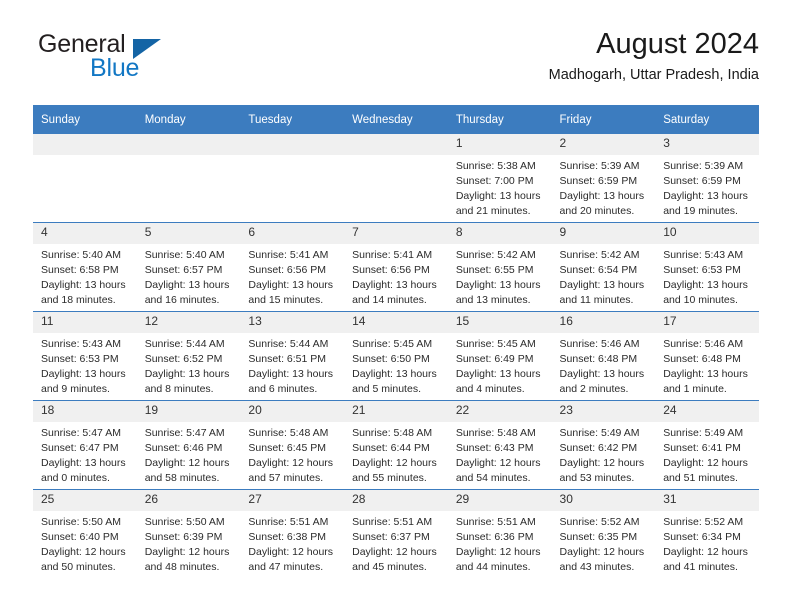 The image size is (792, 612). Describe the element at coordinates (499, 411) in the screenshot. I see `day-number: 22` at that location.